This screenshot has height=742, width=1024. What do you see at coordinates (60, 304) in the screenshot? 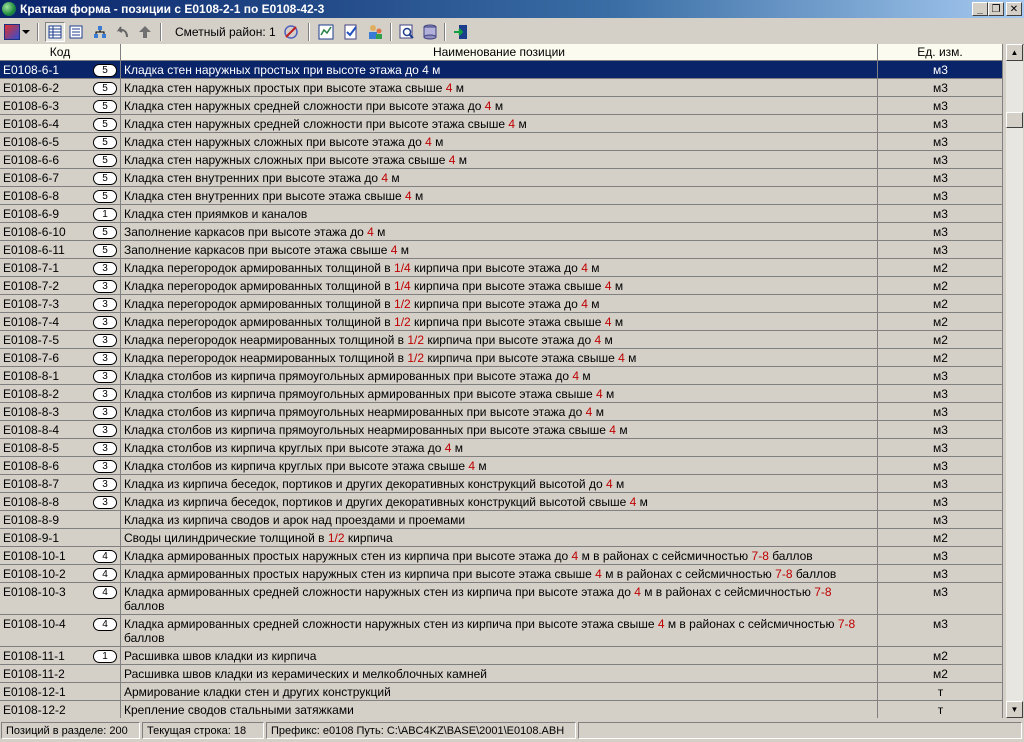
I see `row-code-cell: Е0108-7-3 3` at bounding box center [60, 304].